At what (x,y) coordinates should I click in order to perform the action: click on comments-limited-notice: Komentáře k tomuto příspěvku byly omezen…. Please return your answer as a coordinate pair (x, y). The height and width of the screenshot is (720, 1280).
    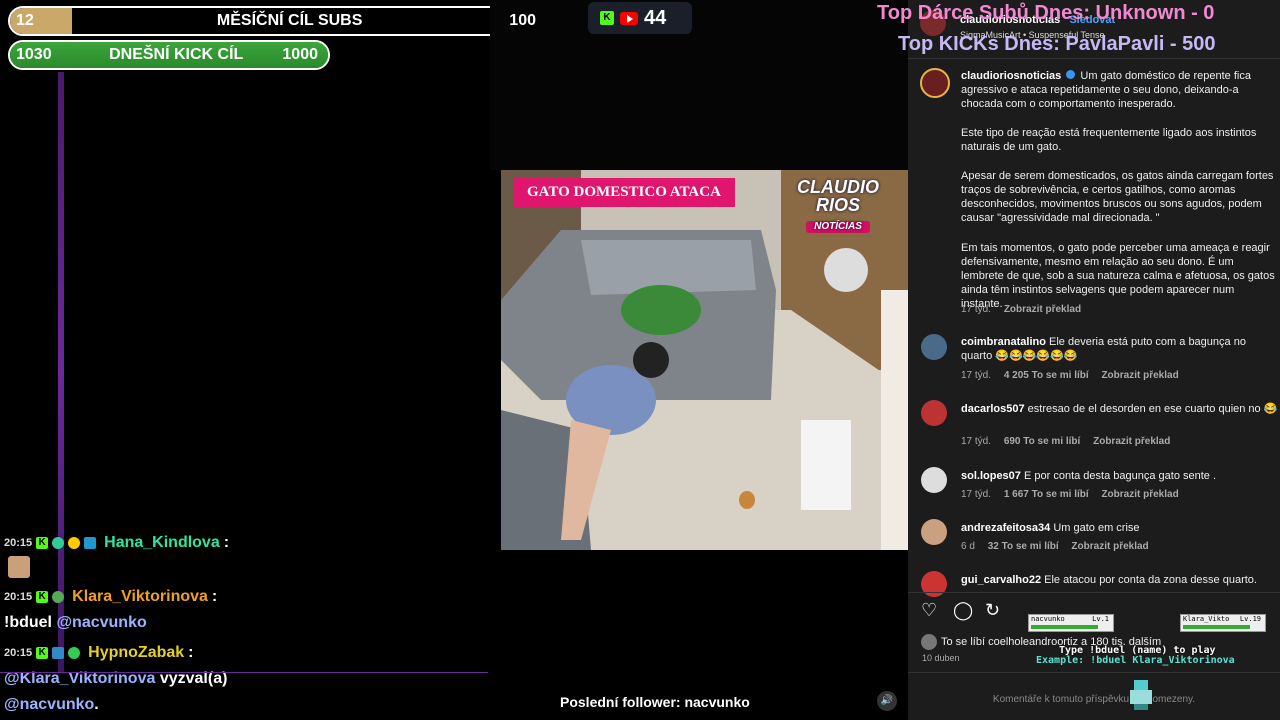
    Looking at the image, I should click on (1094, 699).